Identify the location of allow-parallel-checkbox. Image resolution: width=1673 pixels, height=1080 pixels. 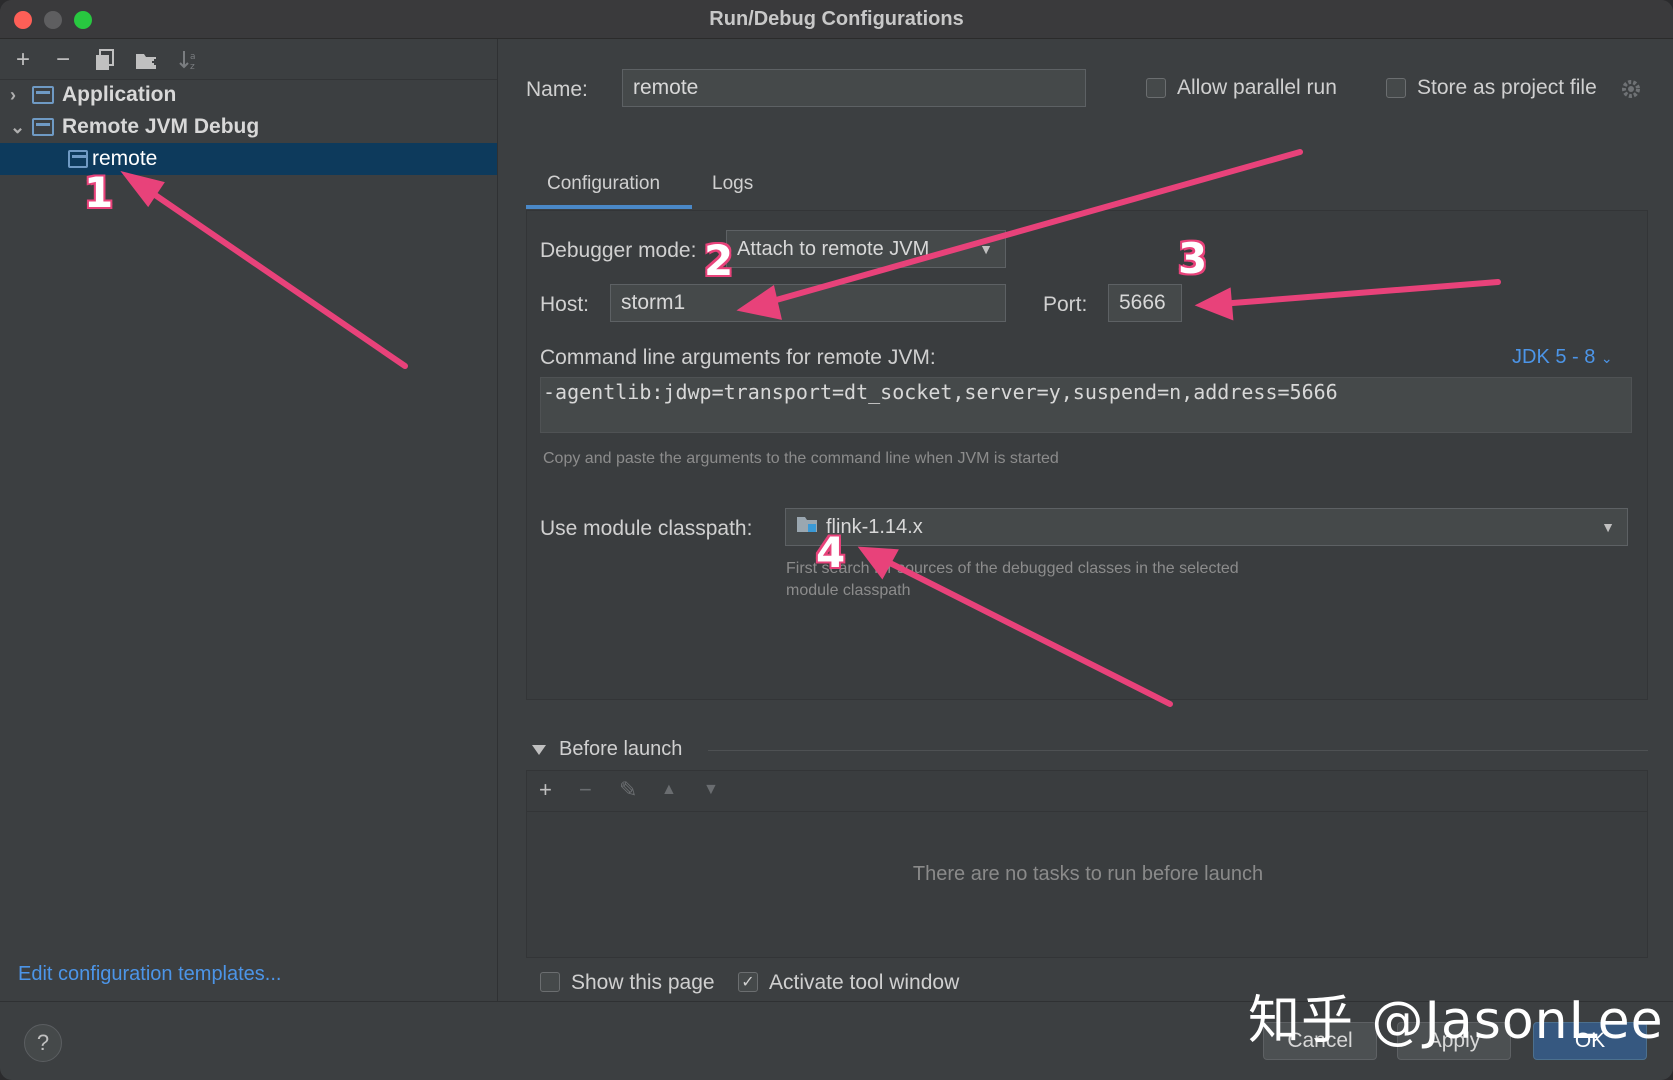
(1156, 88).